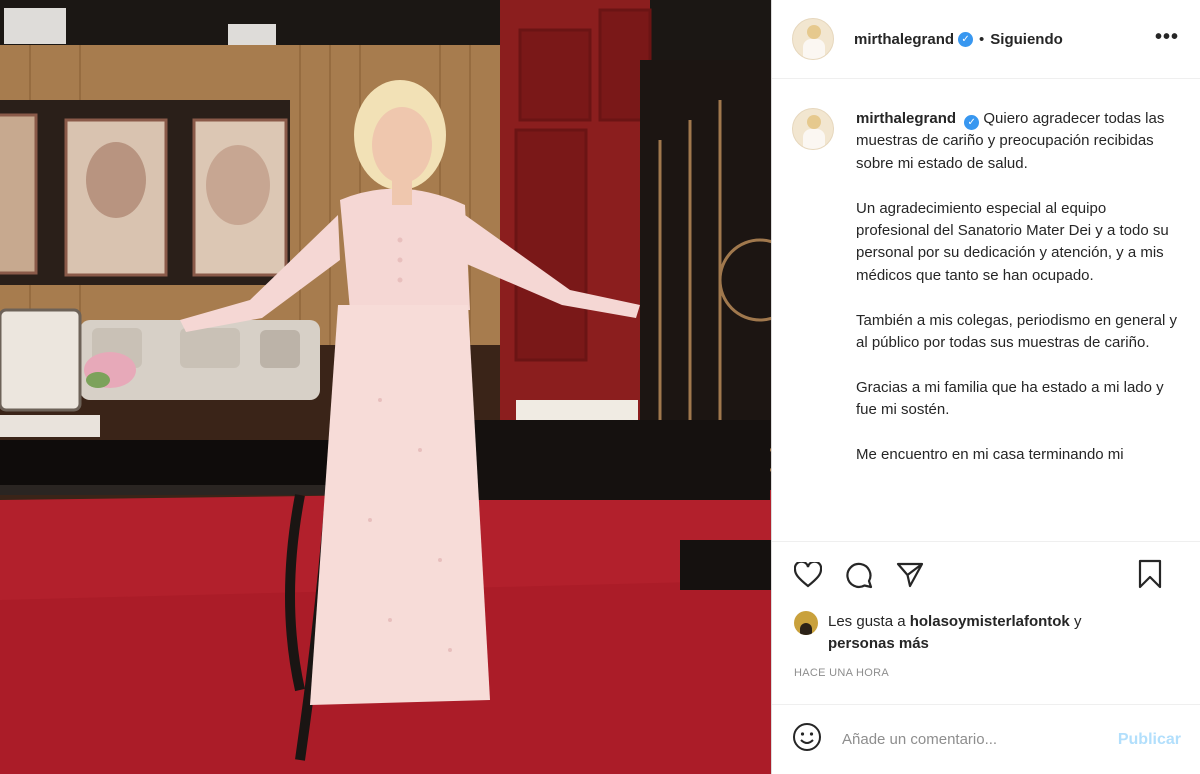  Describe the element at coordinates (986, 39) in the screenshot. I see `post-header: mirthalegrand ✓ • Siguiendo •••` at that location.